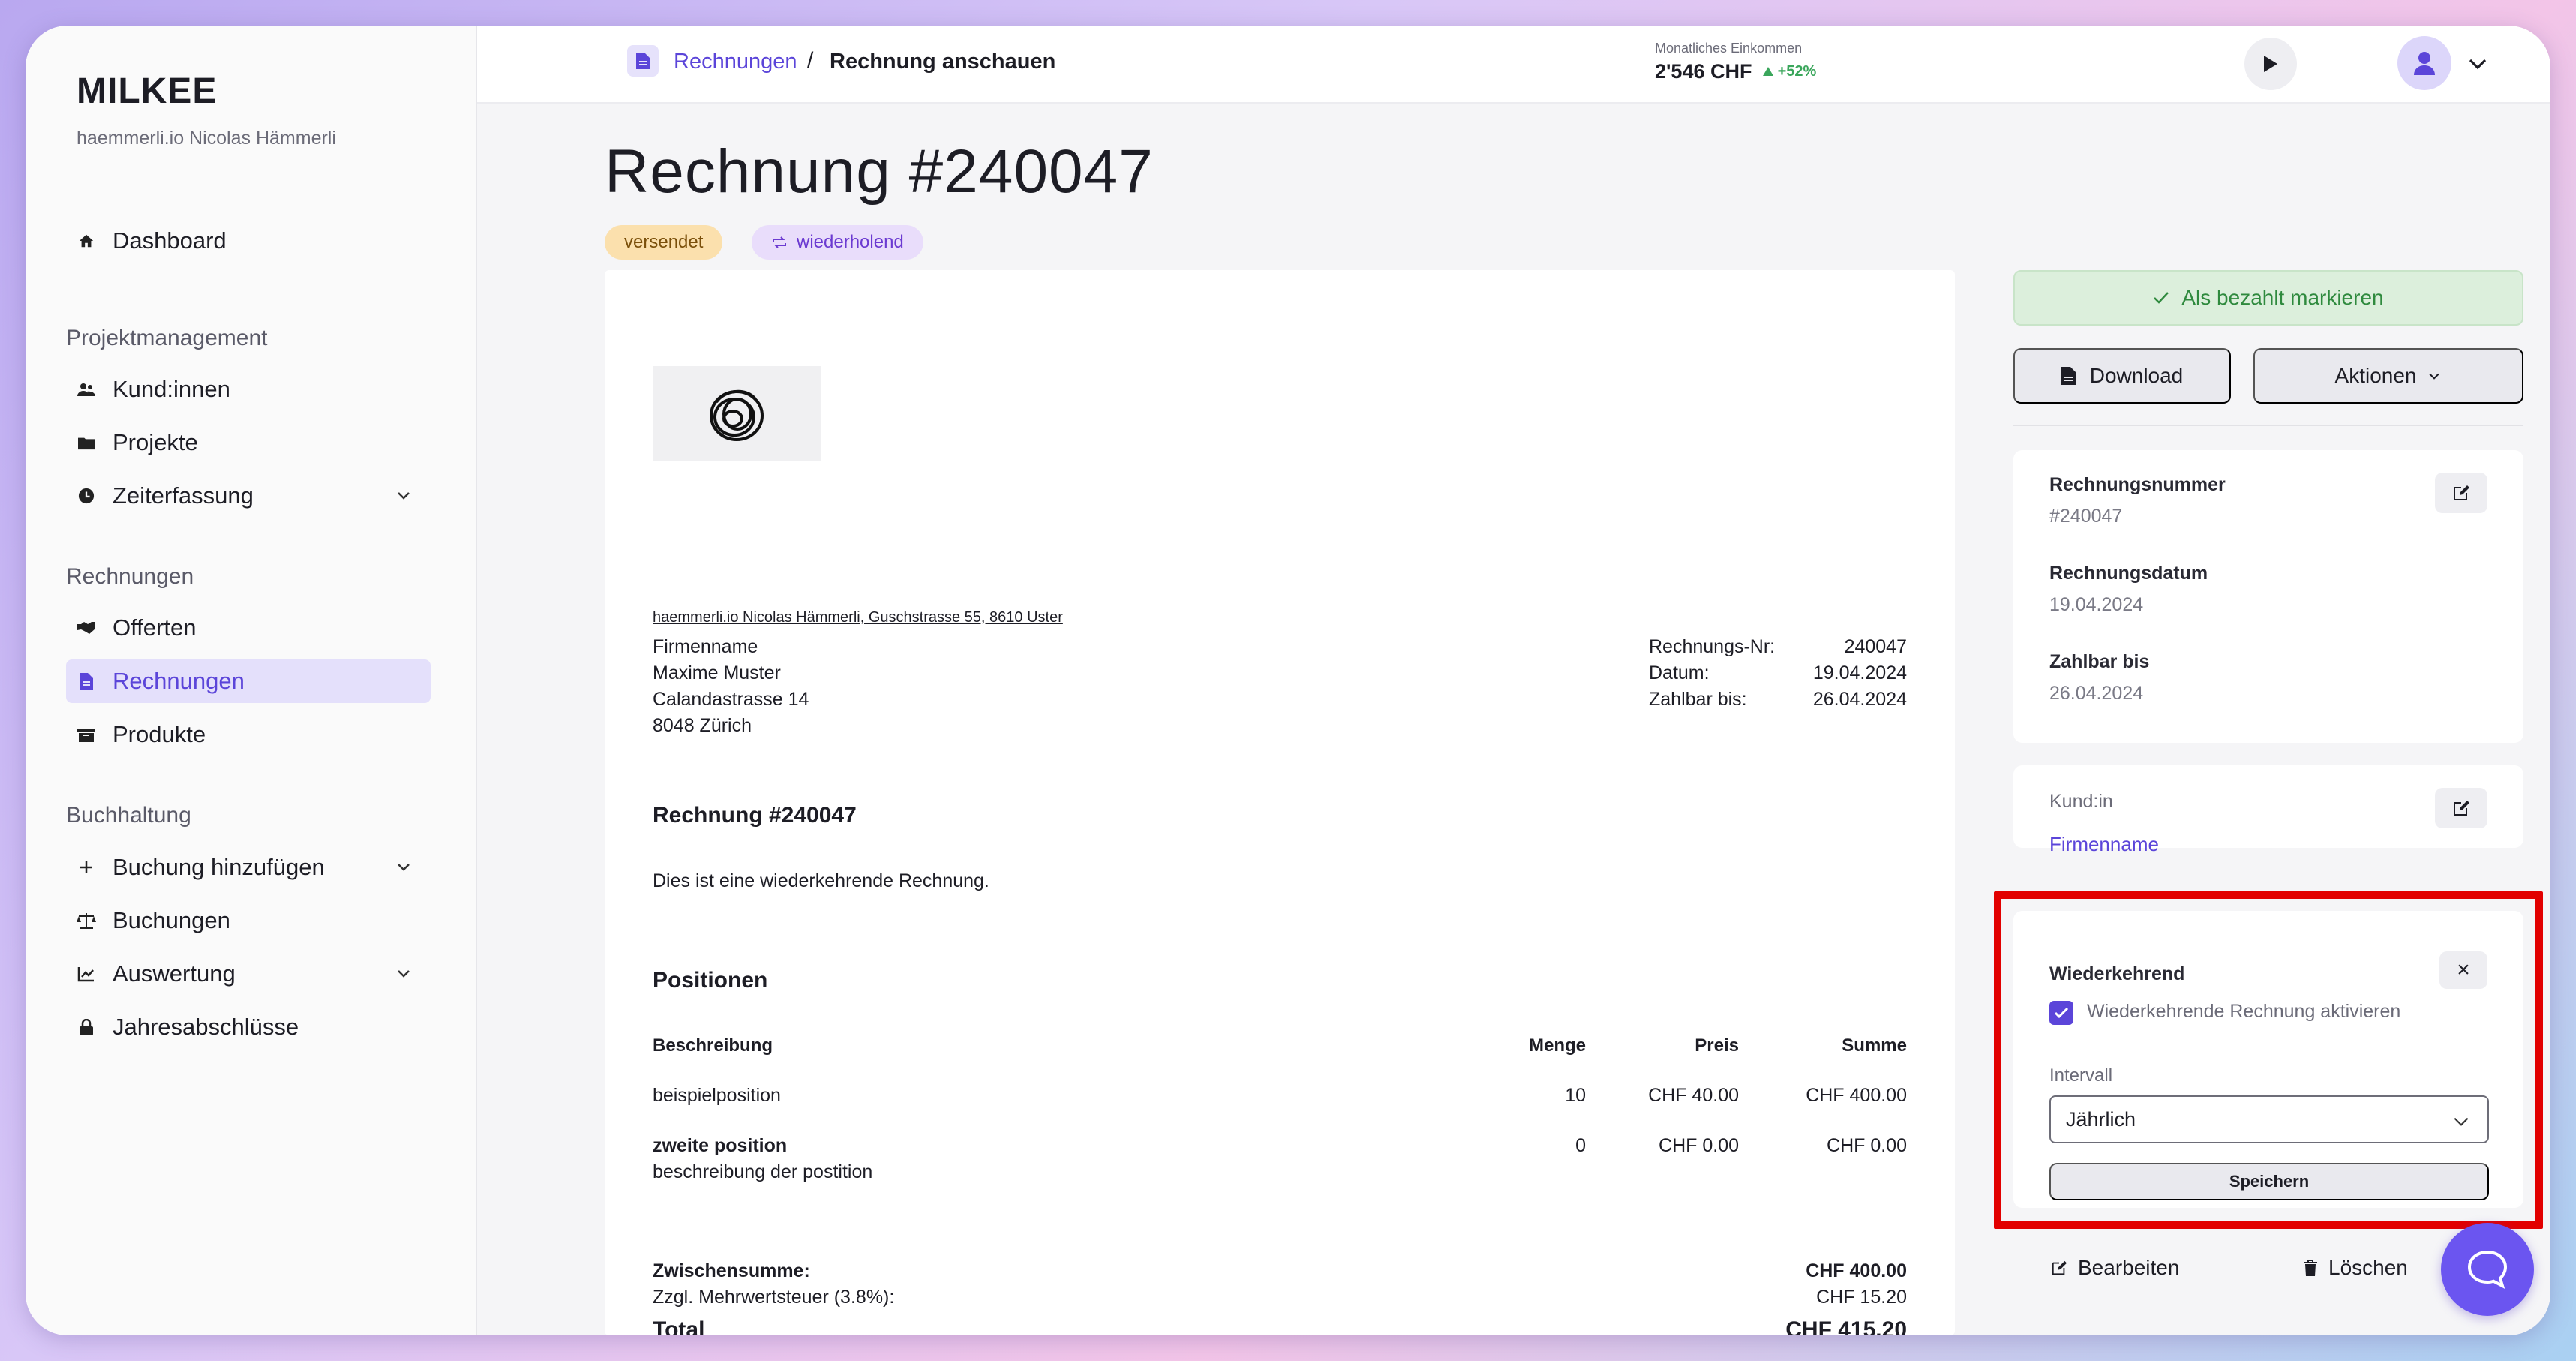 The width and height of the screenshot is (2576, 1361). Describe the element at coordinates (86, 920) in the screenshot. I see `scale-icon` at that location.